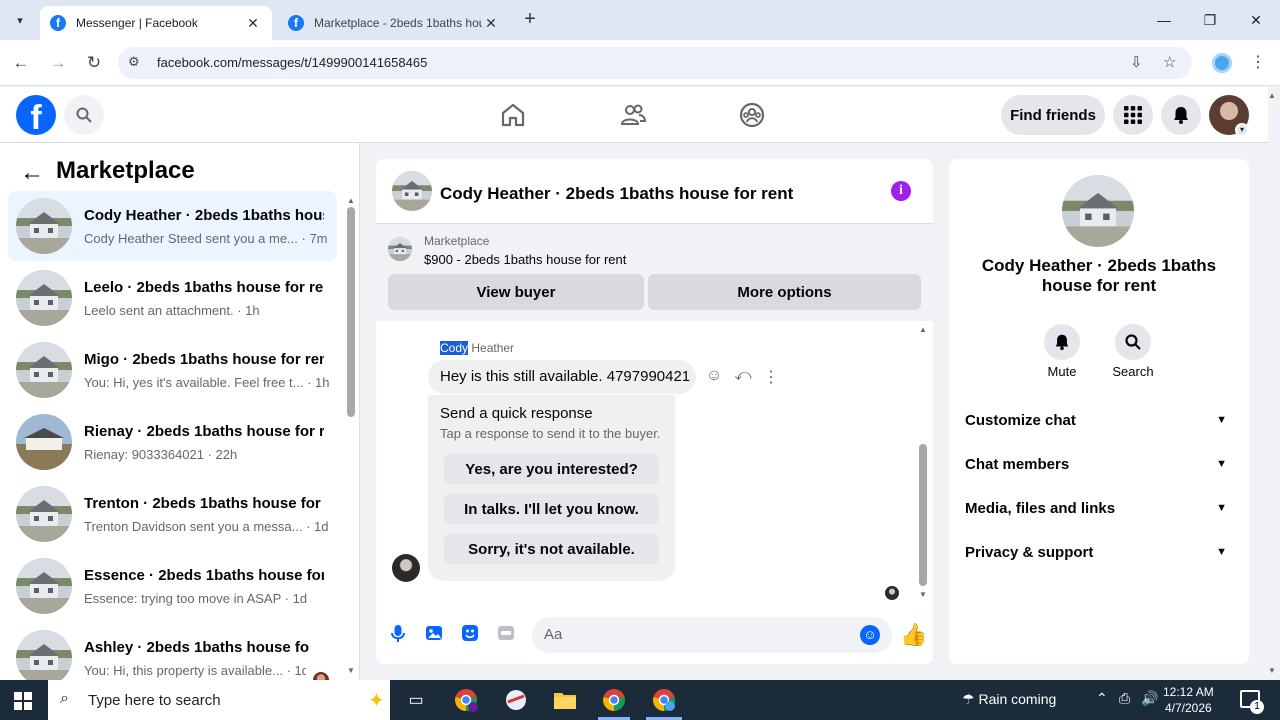 The image size is (1280, 720). Describe the element at coordinates (1099, 552) in the screenshot. I see `privacy-support-section: Privacy & support ▼` at that location.